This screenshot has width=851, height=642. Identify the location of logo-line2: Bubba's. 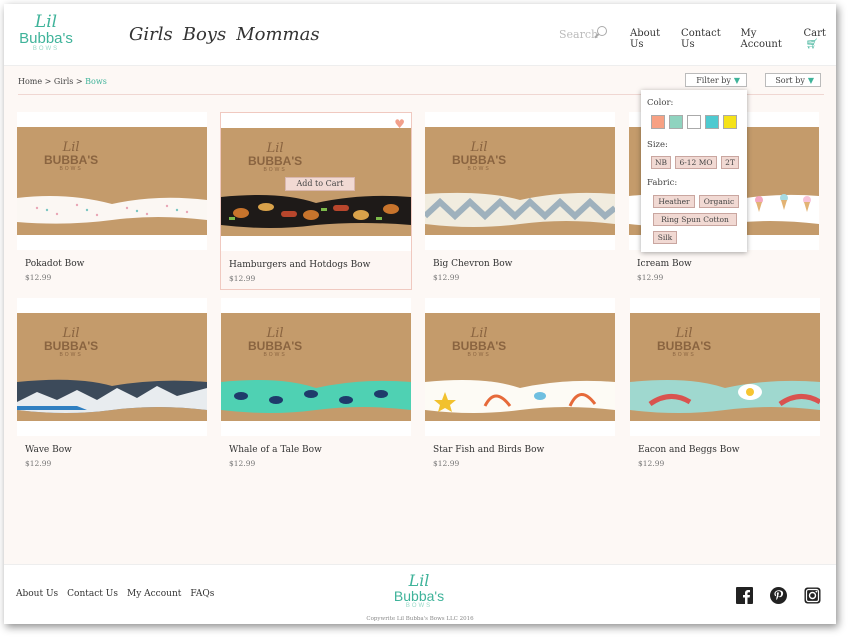
(46, 38).